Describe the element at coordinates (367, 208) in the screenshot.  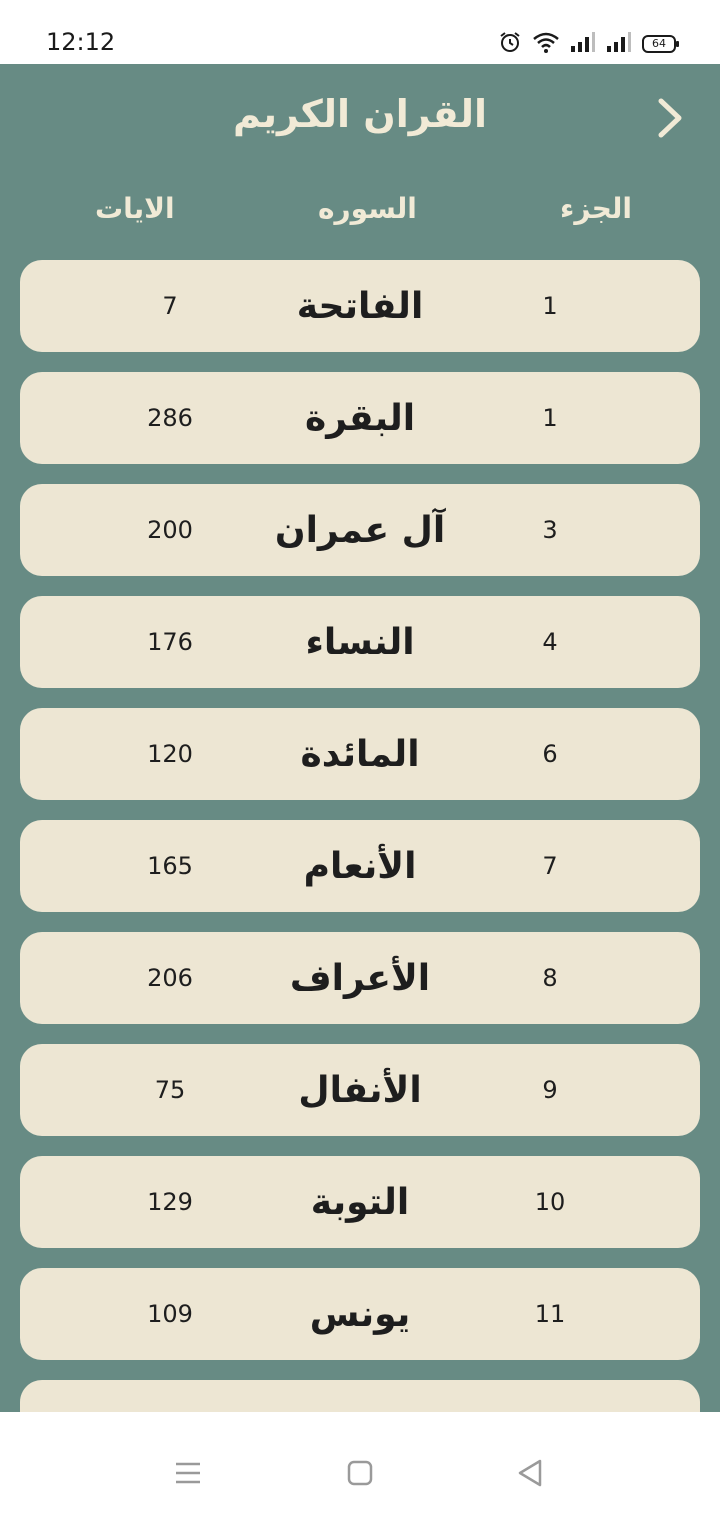
I see `column-header-surah: السوره` at that location.